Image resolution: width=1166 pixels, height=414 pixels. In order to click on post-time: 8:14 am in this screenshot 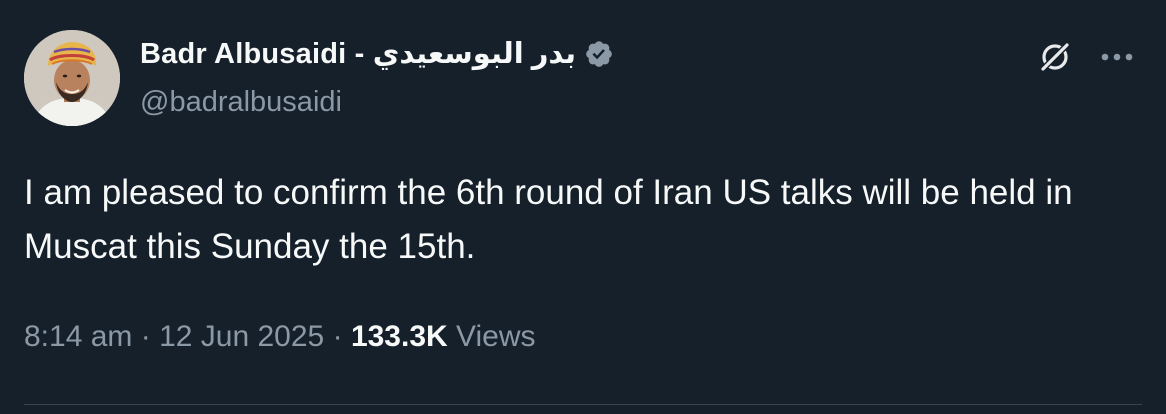, I will do `click(78, 336)`.